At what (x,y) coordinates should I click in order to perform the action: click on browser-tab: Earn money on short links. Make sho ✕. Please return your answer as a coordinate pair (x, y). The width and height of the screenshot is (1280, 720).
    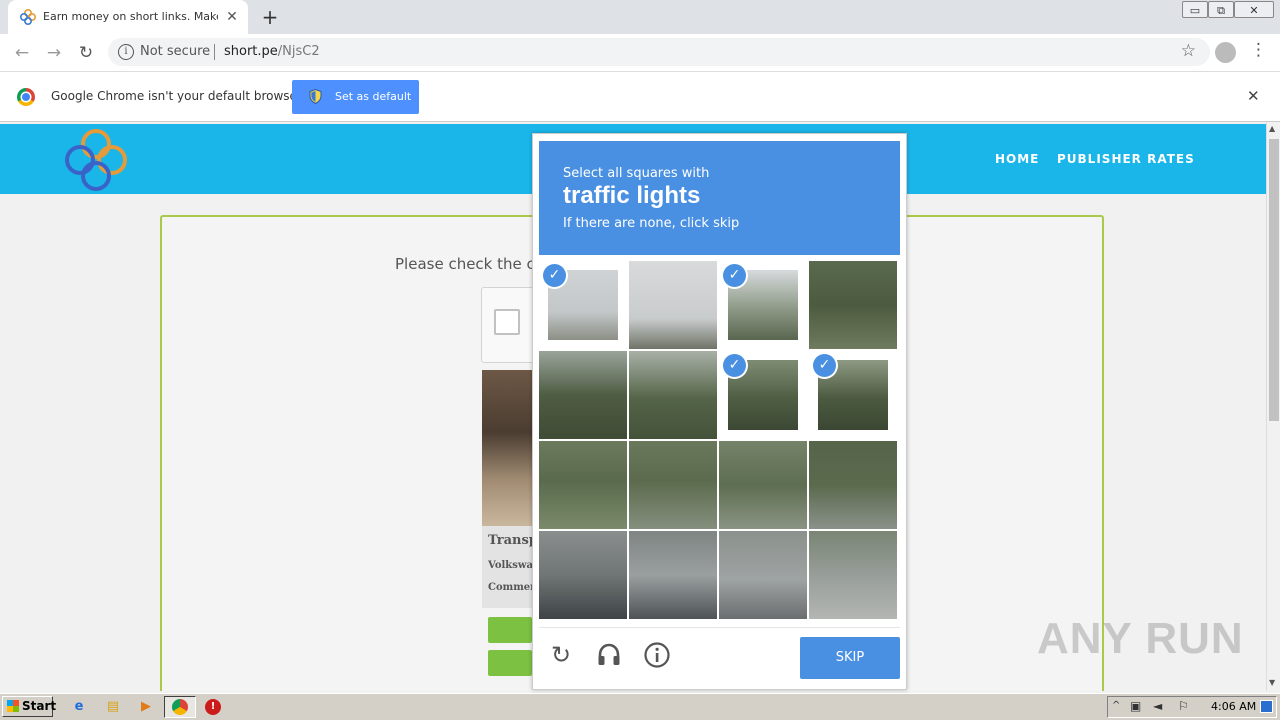
    Looking at the image, I should click on (128, 17).